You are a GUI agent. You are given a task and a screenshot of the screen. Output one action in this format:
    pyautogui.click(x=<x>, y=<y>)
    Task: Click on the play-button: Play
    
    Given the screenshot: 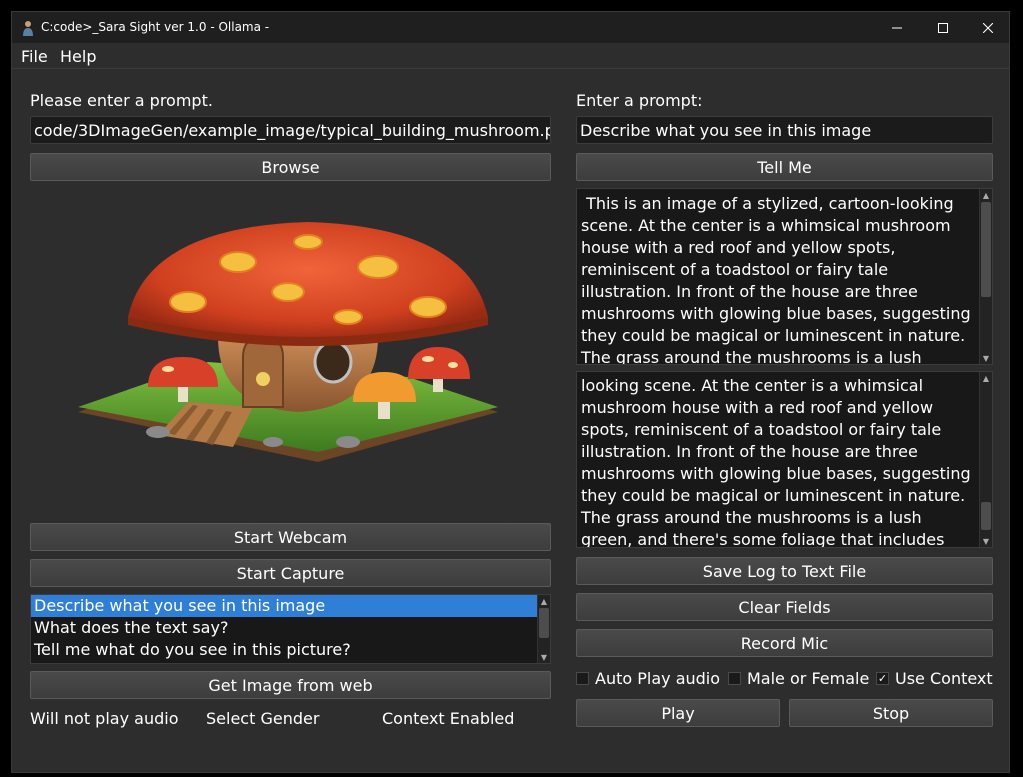 What is the action you would take?
    pyautogui.click(x=678, y=713)
    